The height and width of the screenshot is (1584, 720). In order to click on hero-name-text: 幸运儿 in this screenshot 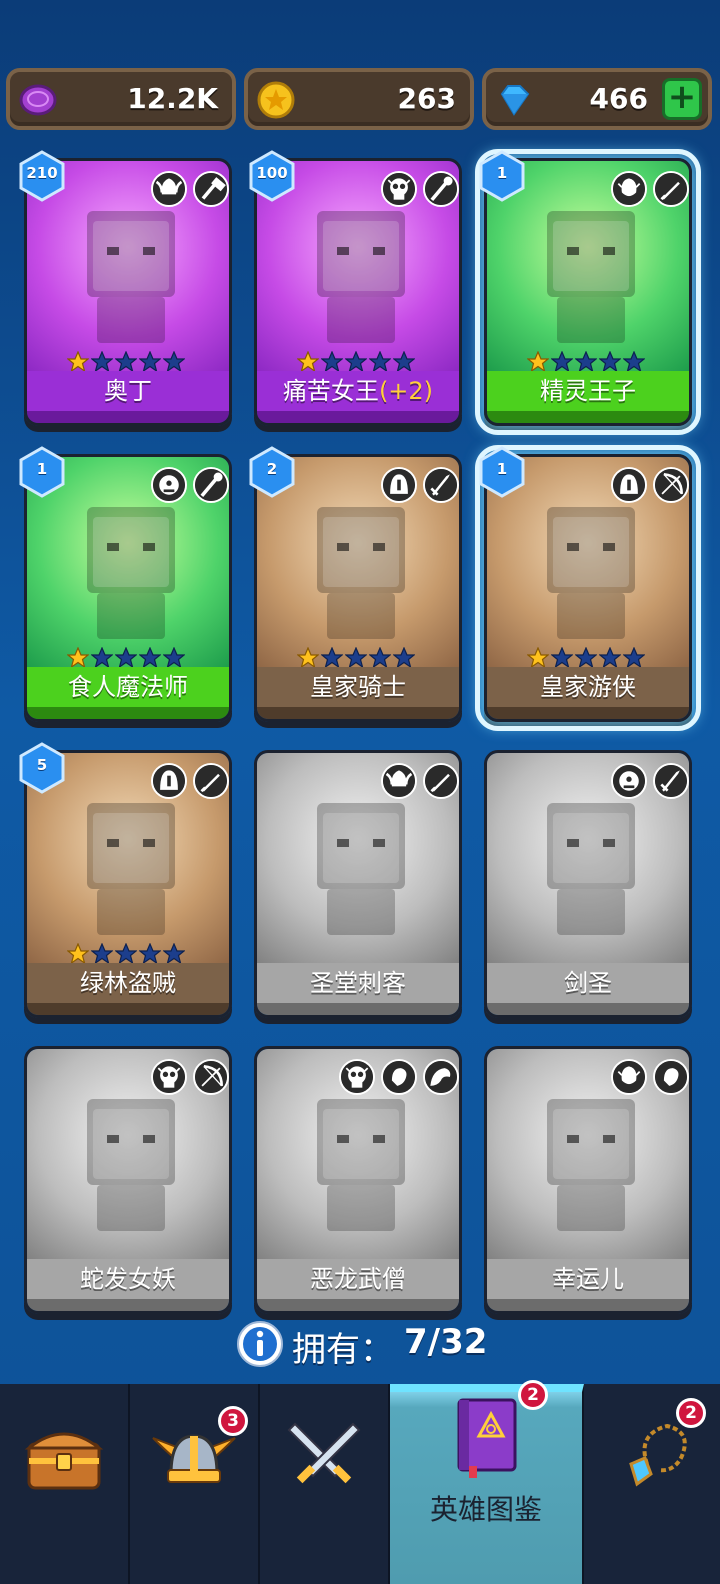, I will do `click(588, 1279)`.